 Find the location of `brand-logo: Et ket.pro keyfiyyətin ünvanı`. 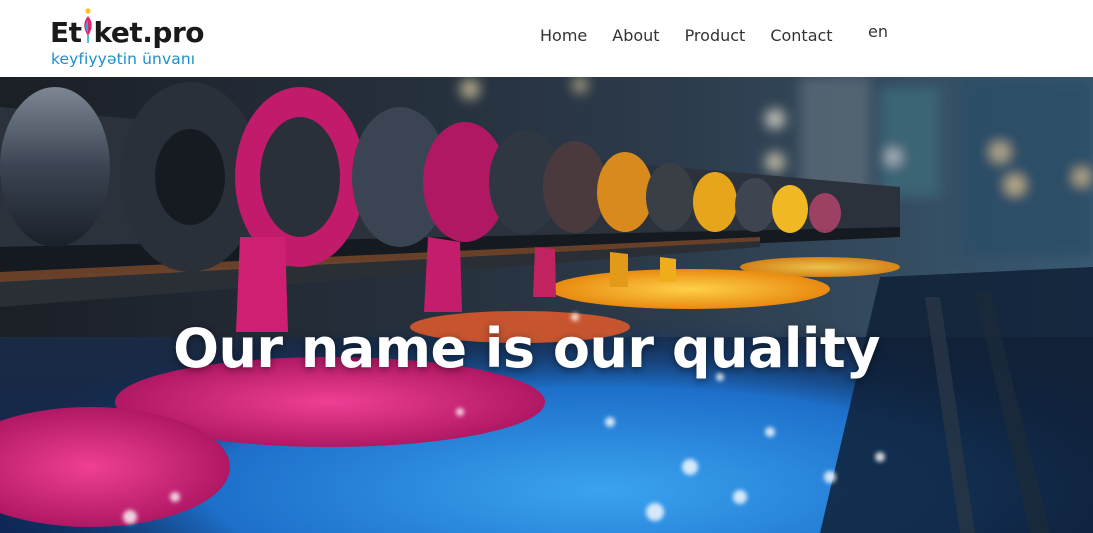

brand-logo: Et ket.pro keyfiyyətin ünvanı is located at coordinates (135, 38).